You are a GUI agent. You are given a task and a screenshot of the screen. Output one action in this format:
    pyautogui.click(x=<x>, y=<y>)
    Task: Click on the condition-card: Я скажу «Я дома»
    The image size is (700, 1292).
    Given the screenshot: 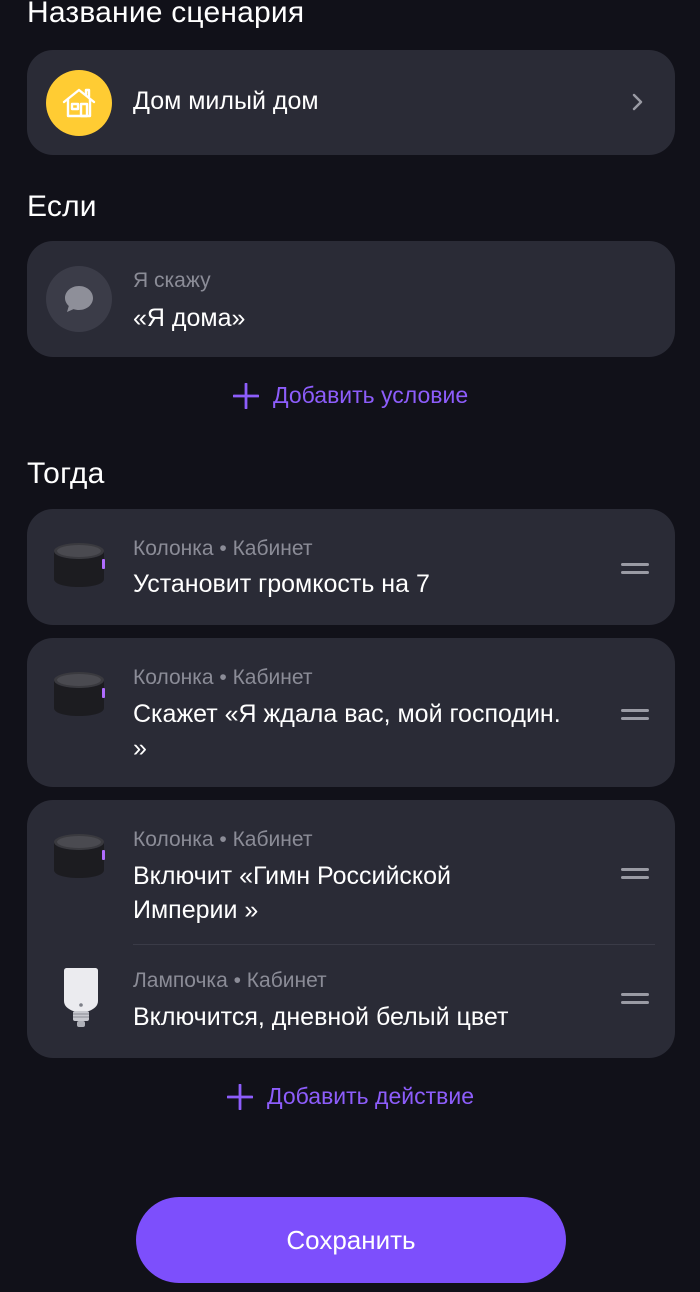 What is the action you would take?
    pyautogui.click(x=351, y=299)
    